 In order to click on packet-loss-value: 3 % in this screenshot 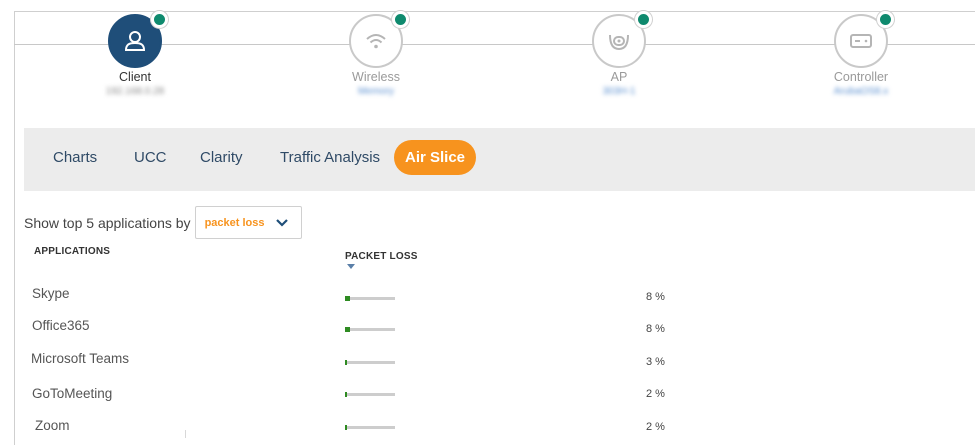, I will do `click(655, 362)`.